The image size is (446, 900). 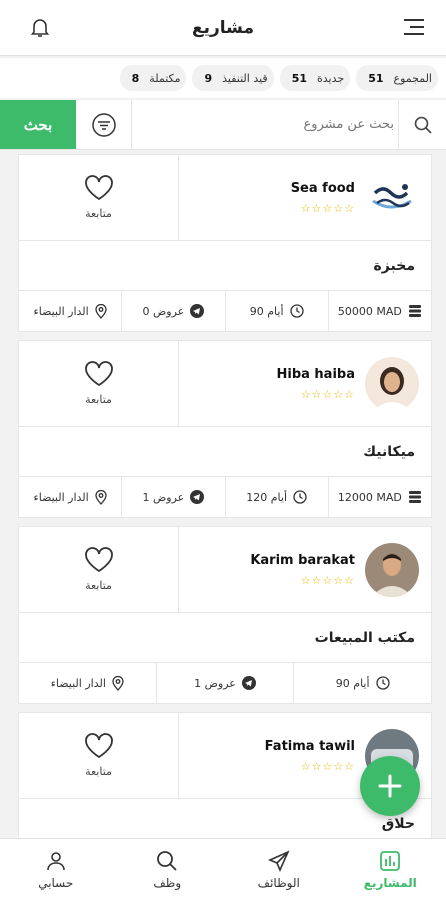 I want to click on project-meta: 50000 MAD 90 أيام 0 عروض الدار البيضاء, so click(x=225, y=311).